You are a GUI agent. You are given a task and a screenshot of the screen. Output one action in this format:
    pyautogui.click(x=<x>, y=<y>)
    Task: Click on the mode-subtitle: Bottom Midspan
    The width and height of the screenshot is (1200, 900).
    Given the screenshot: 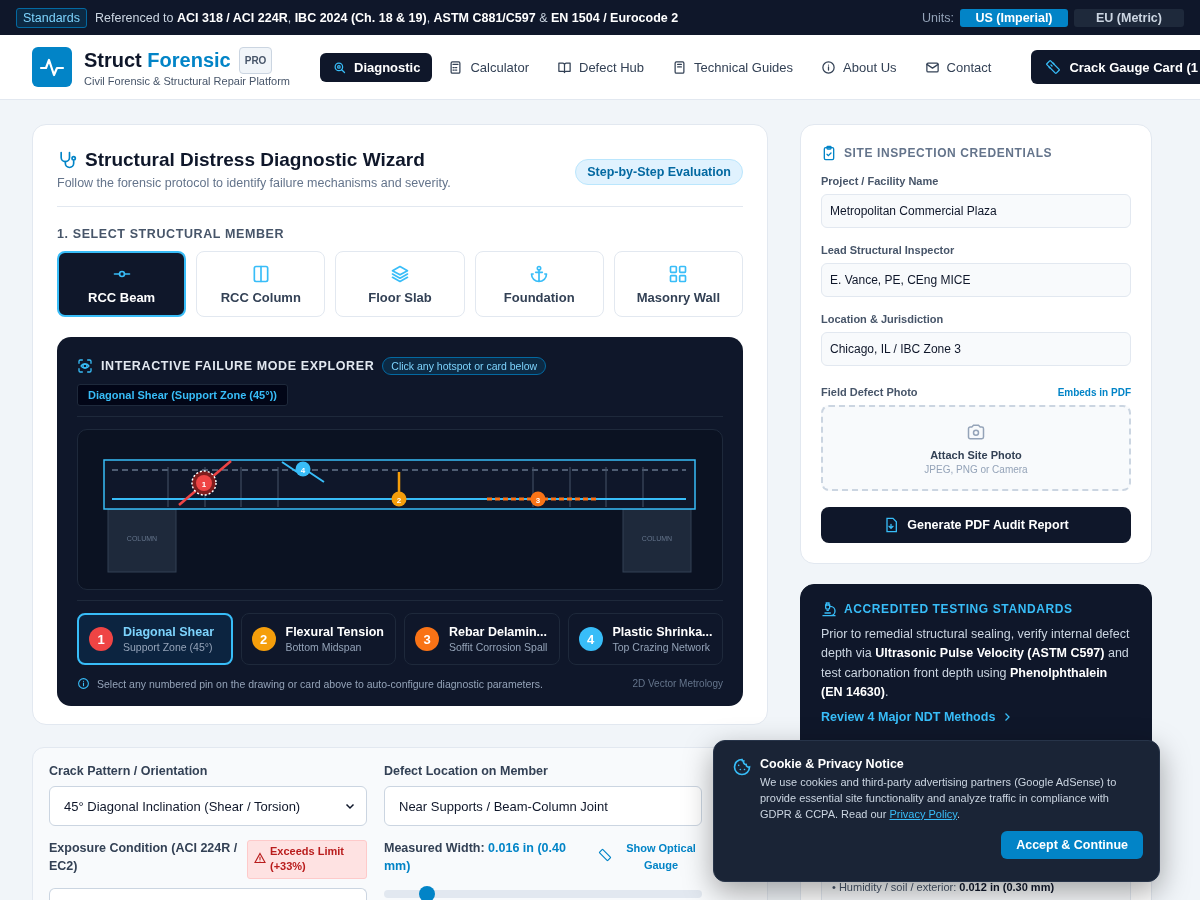 What is the action you would take?
    pyautogui.click(x=324, y=647)
    